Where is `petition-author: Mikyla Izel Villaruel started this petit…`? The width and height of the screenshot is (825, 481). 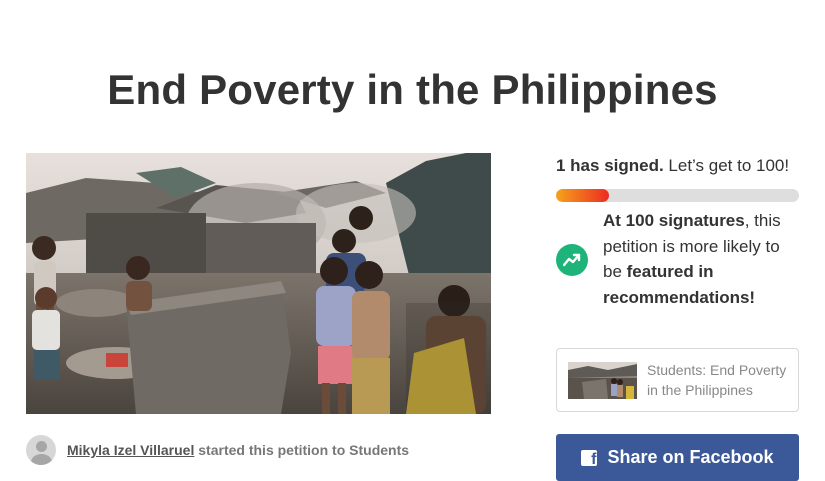
petition-author: Mikyla Izel Villaruel started this petit… is located at coordinates (217, 450).